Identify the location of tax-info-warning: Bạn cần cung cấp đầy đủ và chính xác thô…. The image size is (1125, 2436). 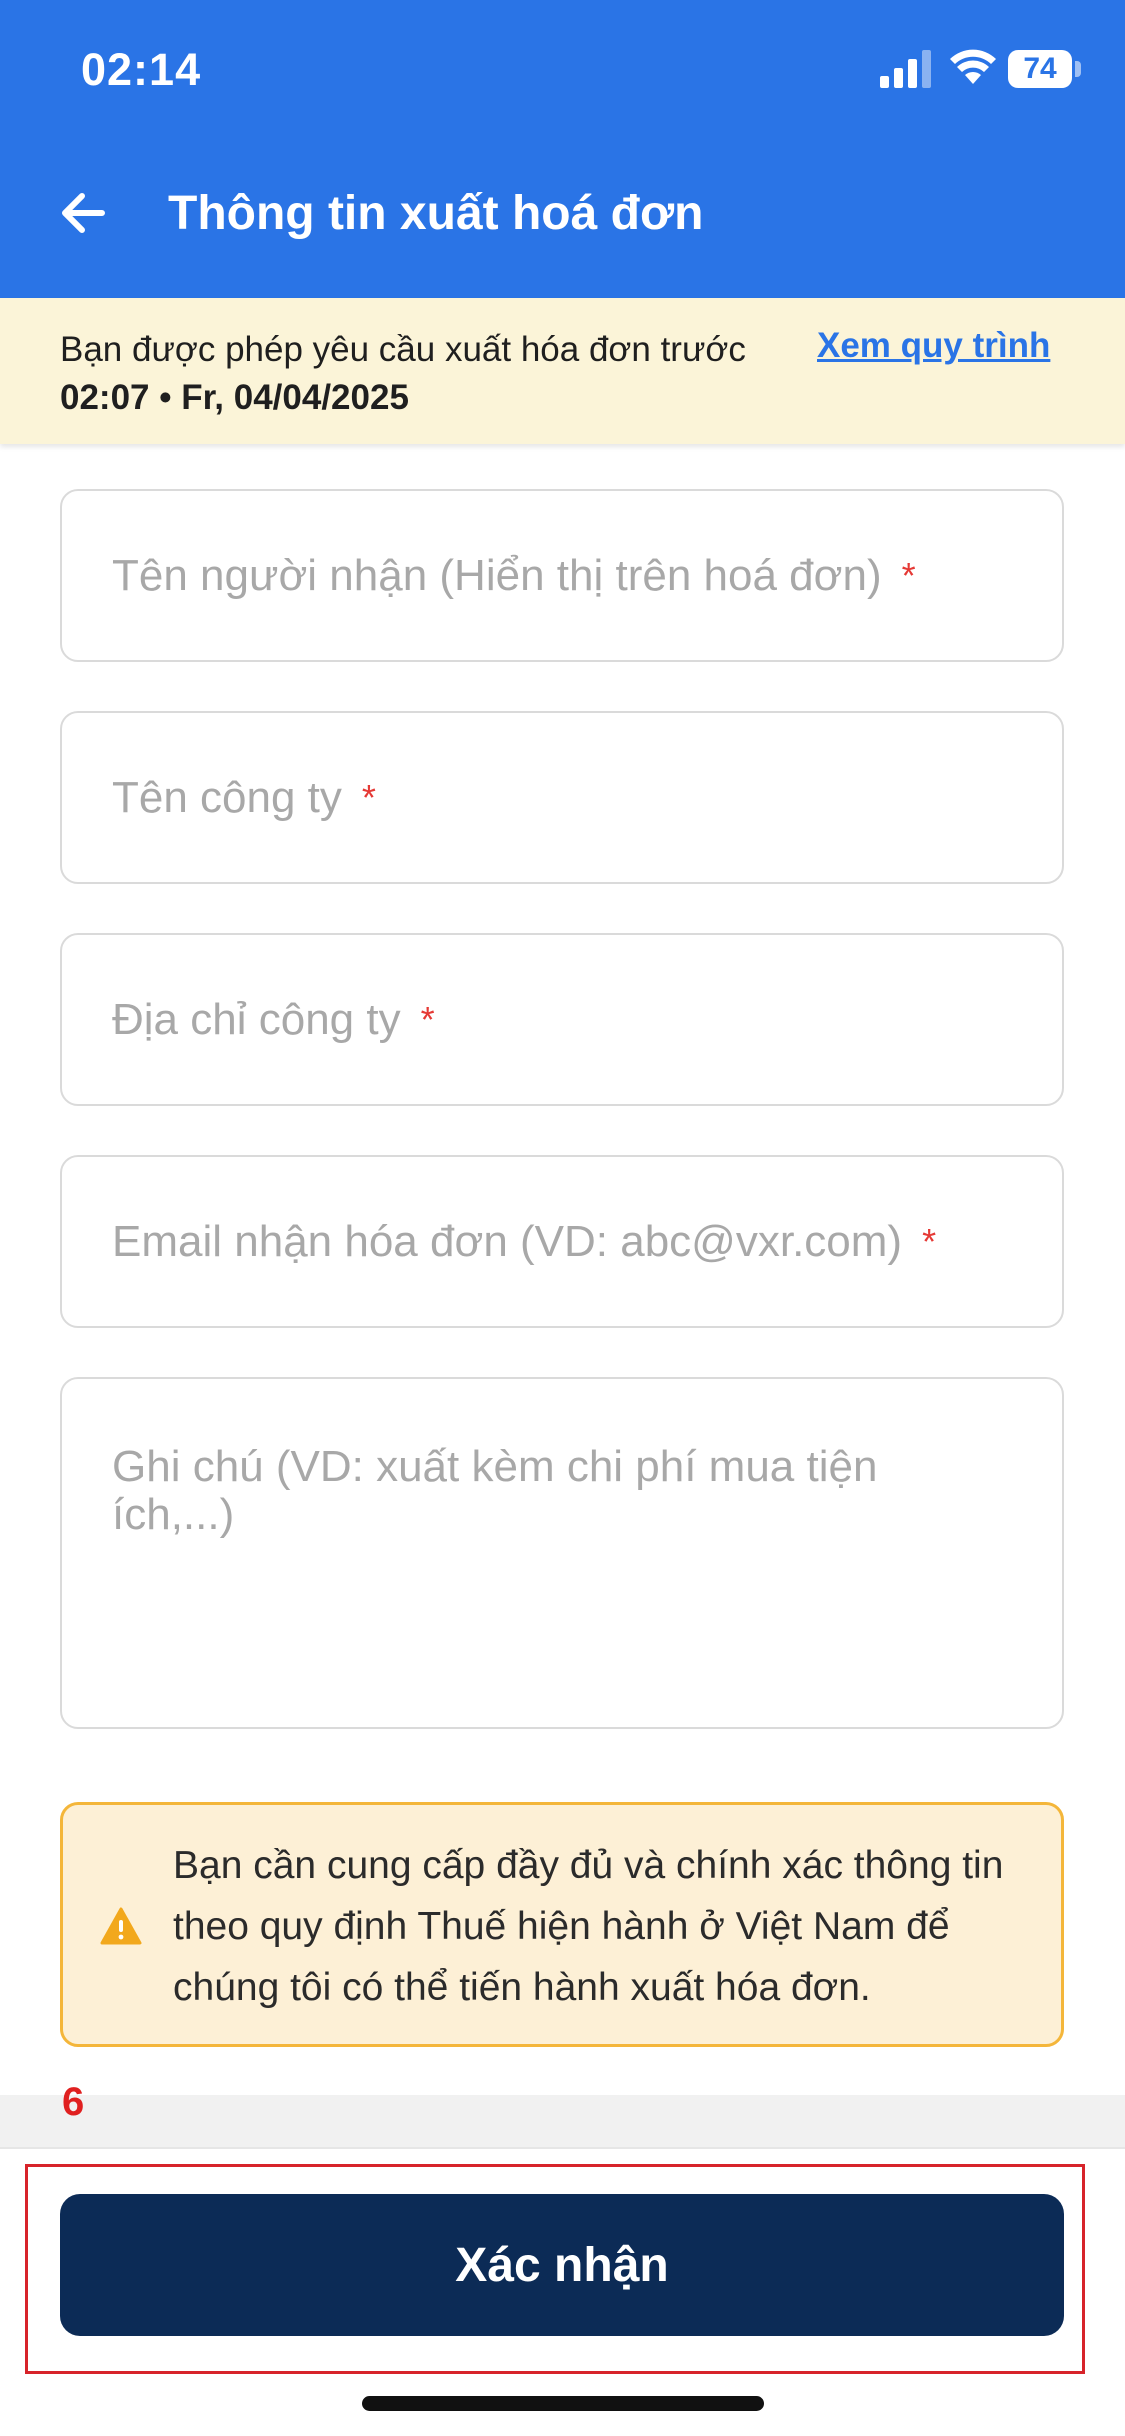
(562, 1924).